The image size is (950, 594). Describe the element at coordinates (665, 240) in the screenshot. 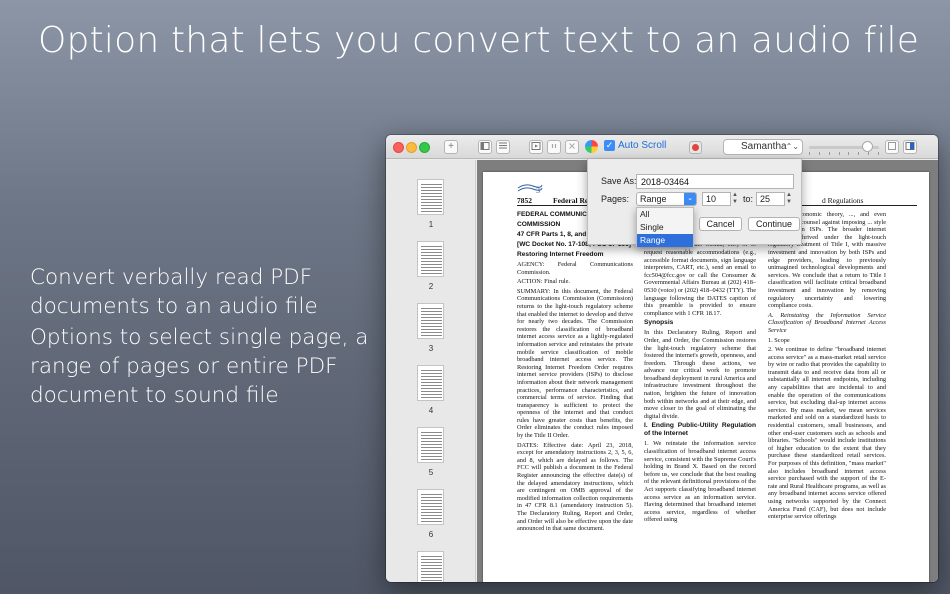

I see `dropdown-option-range: Range` at that location.